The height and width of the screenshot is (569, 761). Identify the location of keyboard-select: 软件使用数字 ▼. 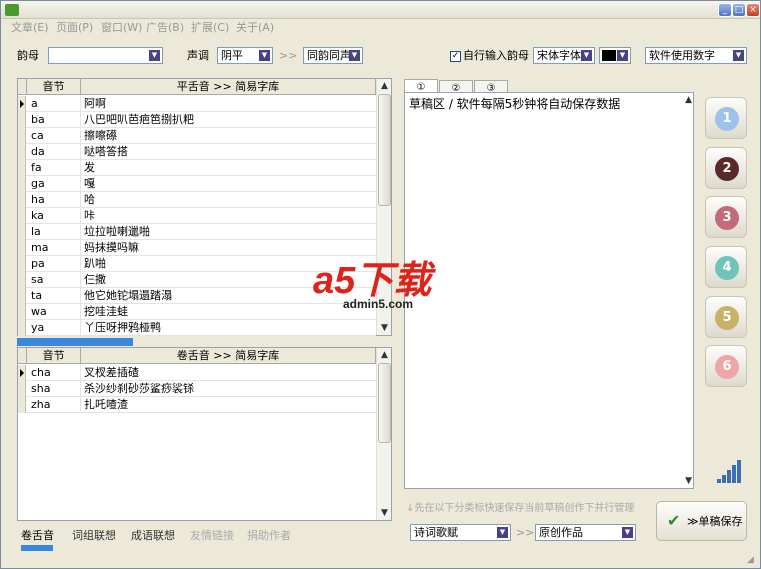
(696, 55).